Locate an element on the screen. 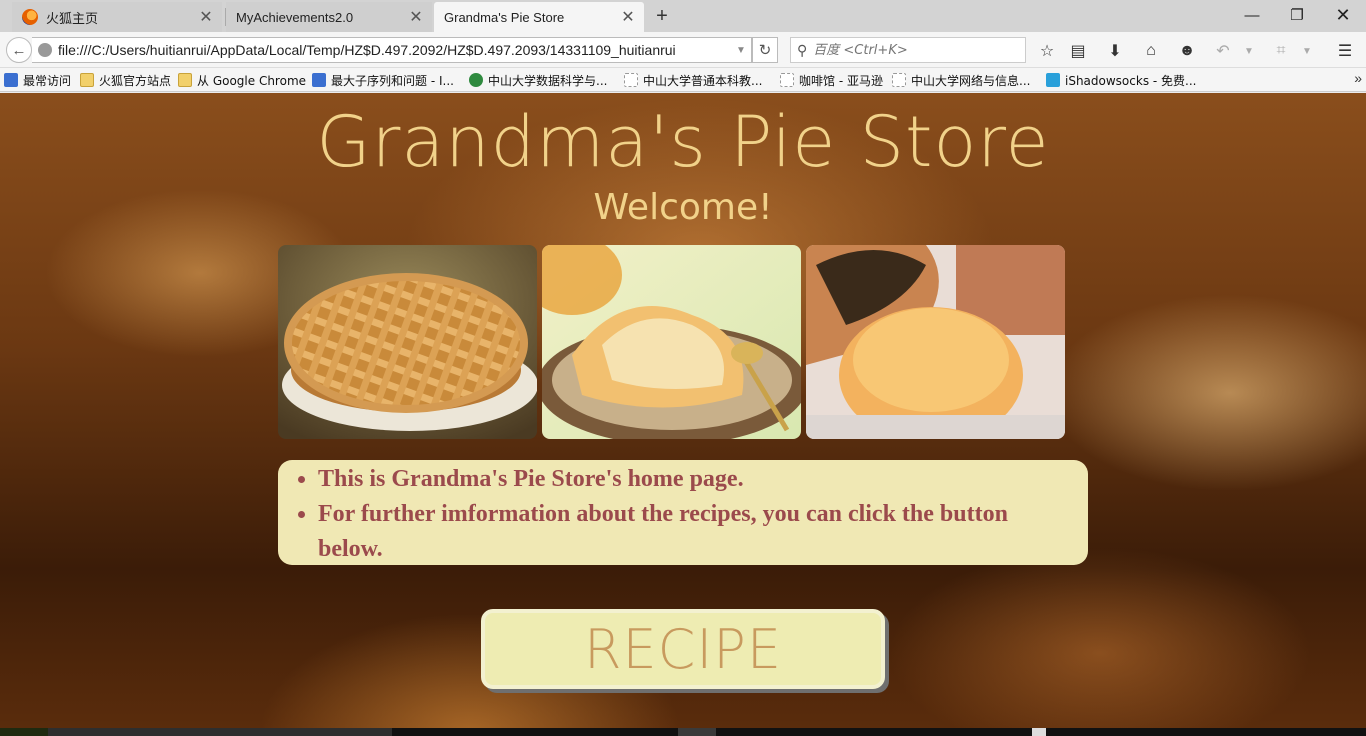 Image resolution: width=1366 pixels, height=736 pixels. bookmark-item: 火狐官方站点 is located at coordinates (125, 80).